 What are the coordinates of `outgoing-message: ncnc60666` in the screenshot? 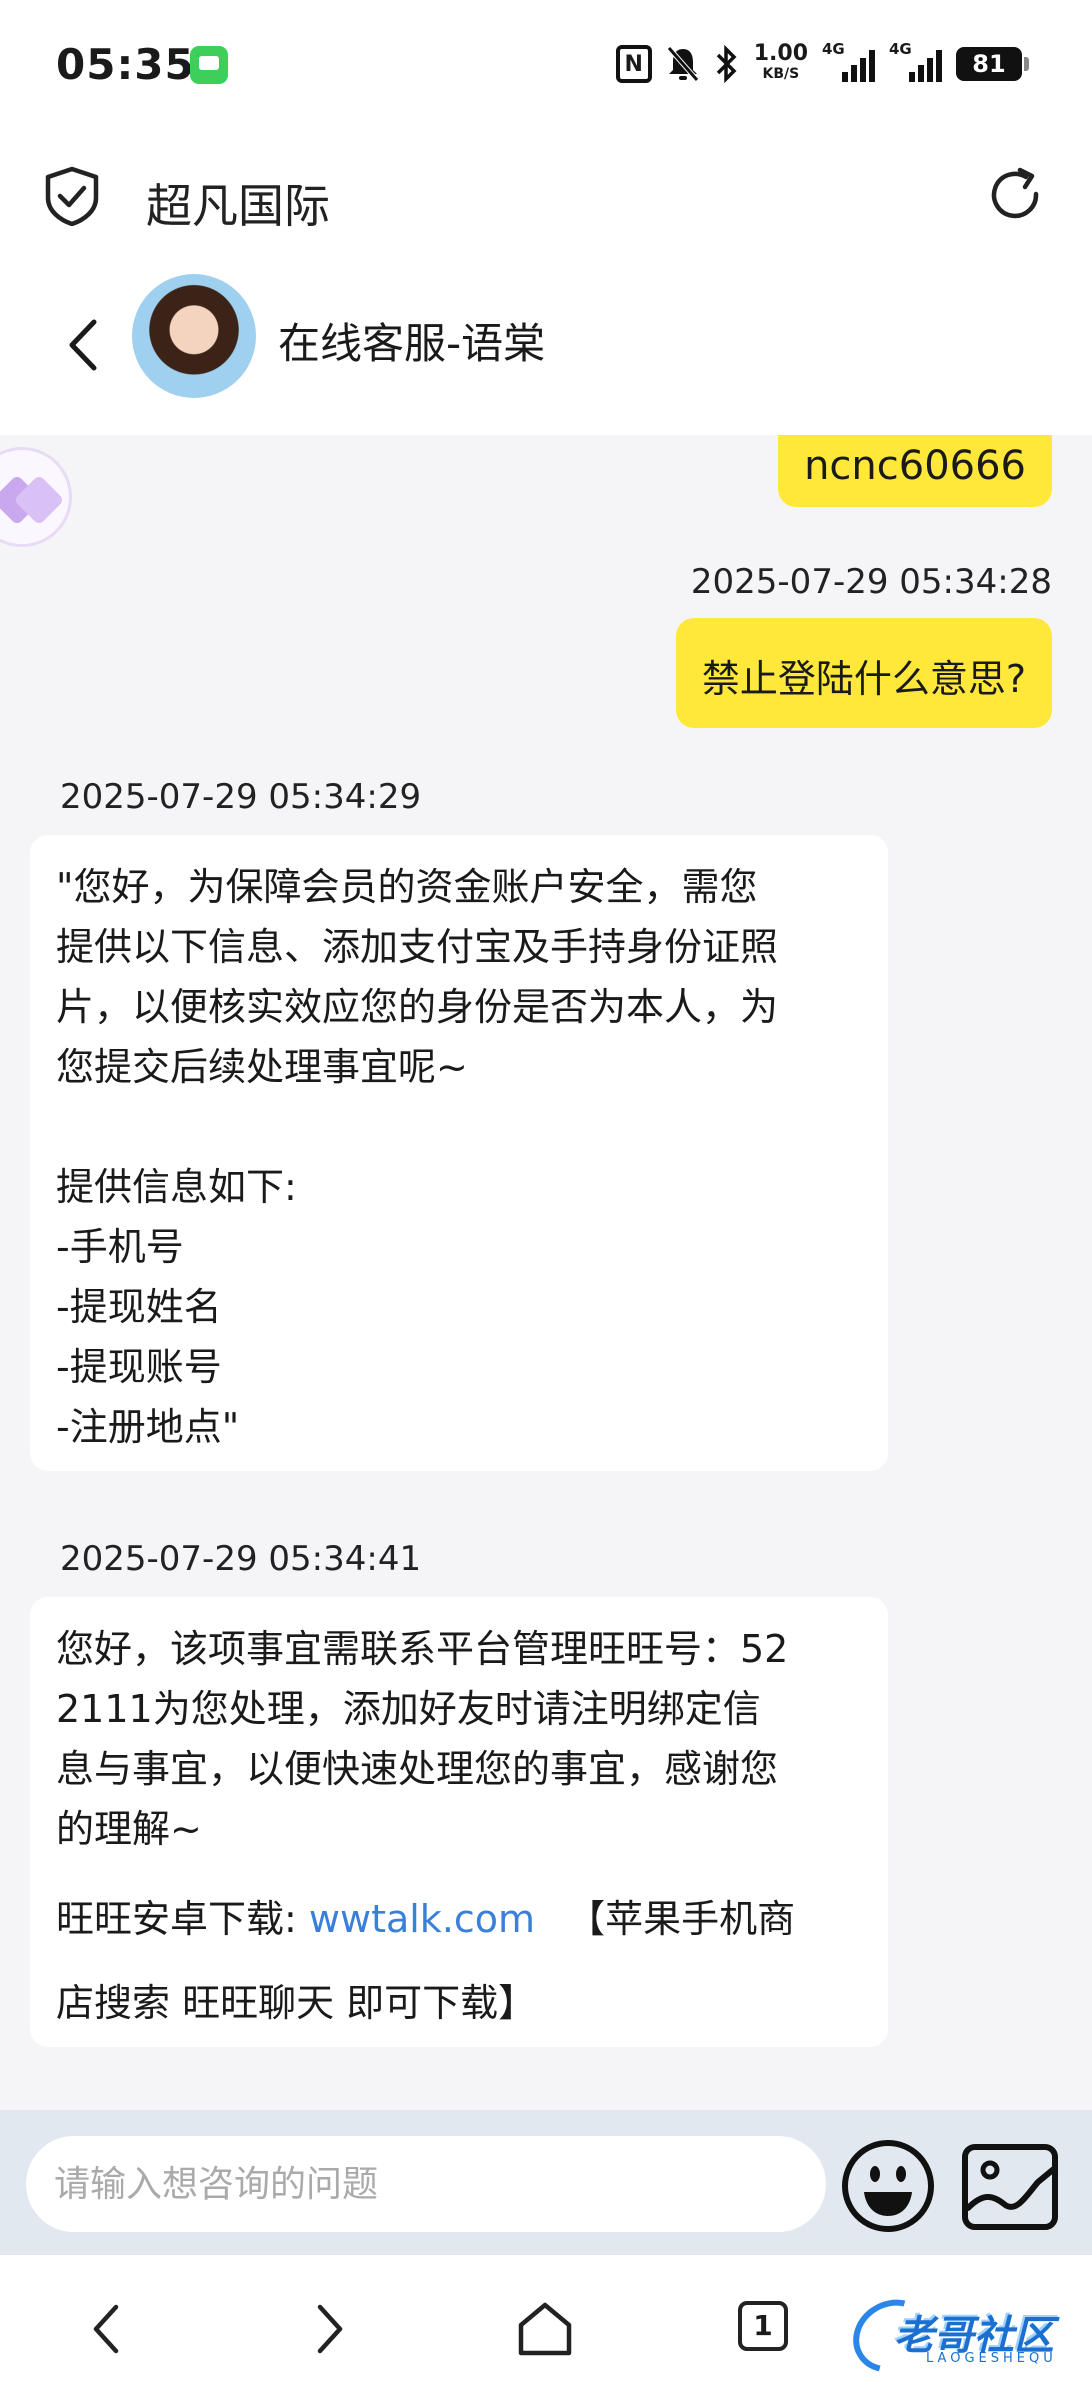 It's located at (915, 471).